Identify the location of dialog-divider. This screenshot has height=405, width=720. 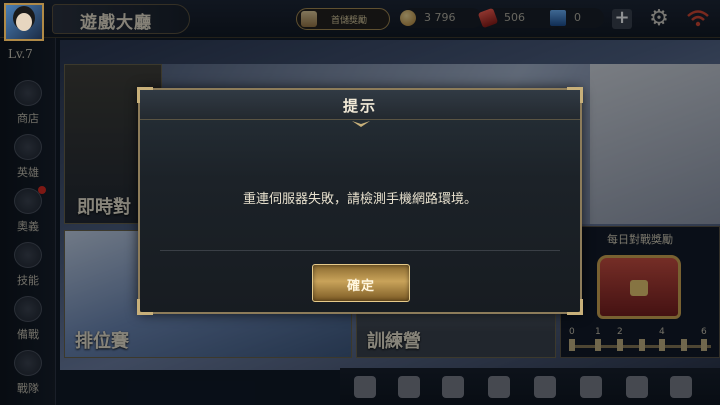
(360, 250).